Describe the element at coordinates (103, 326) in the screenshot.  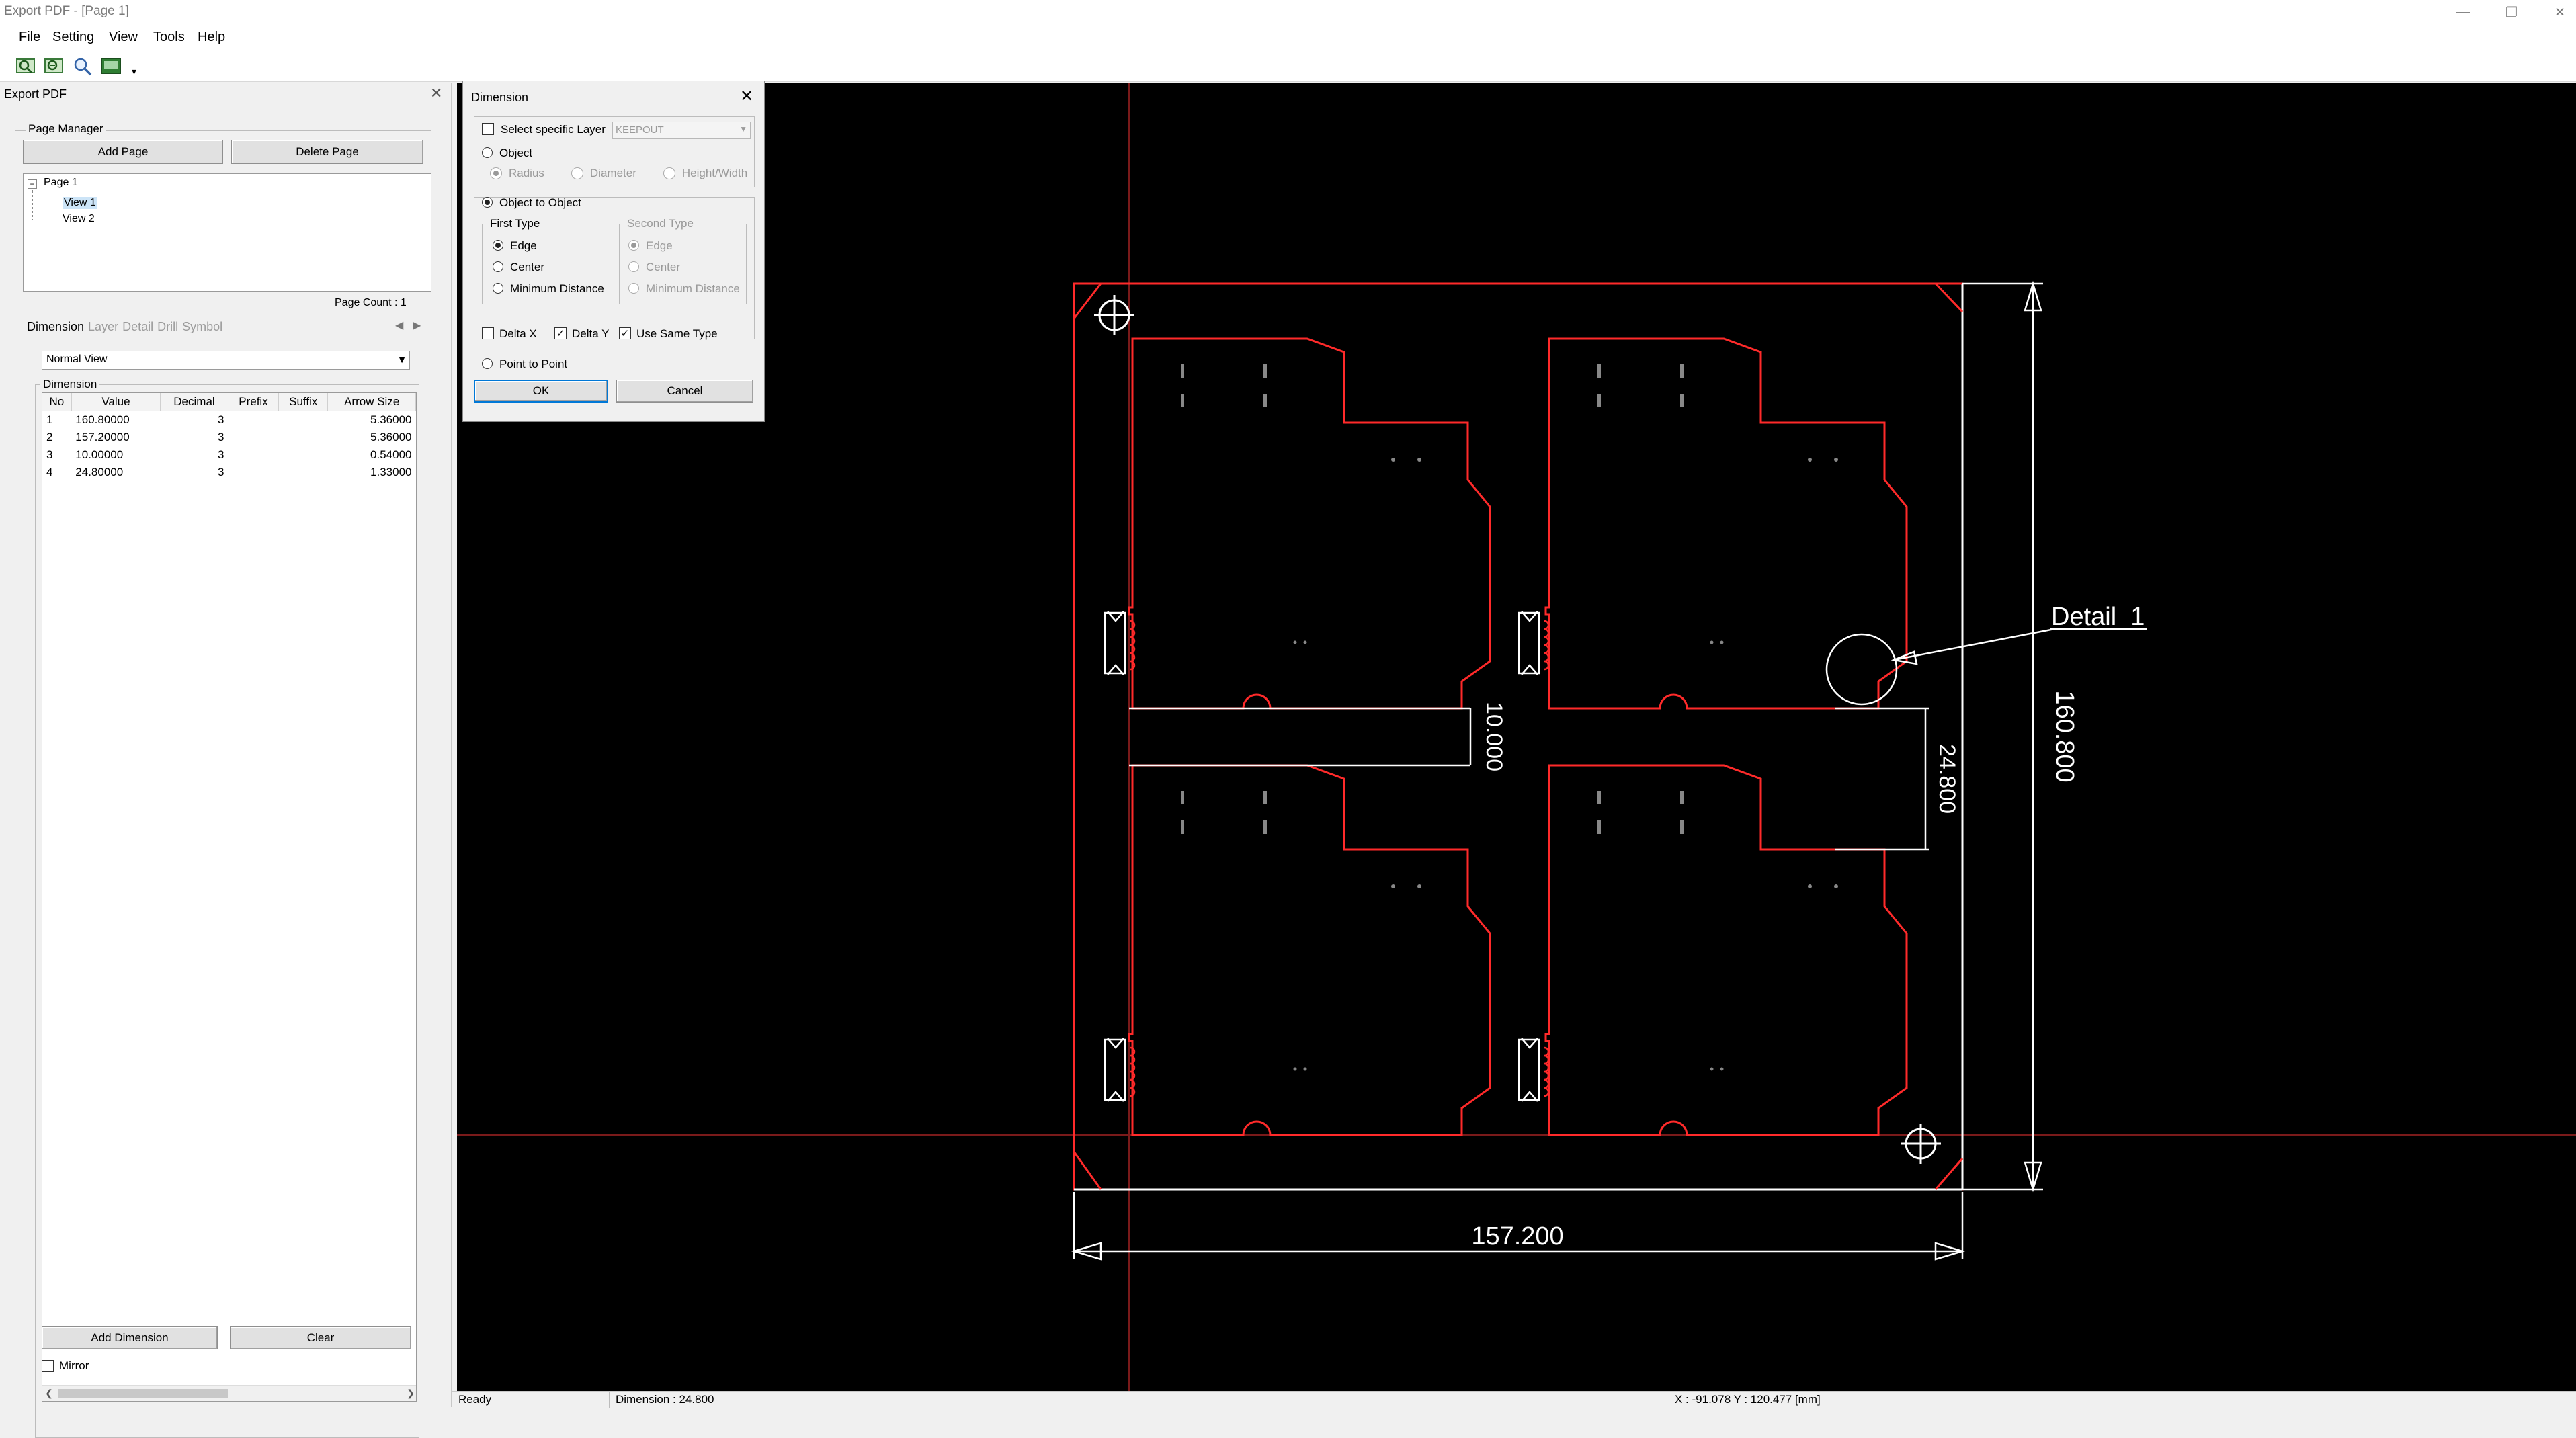
I see `tab-layer: Layer` at that location.